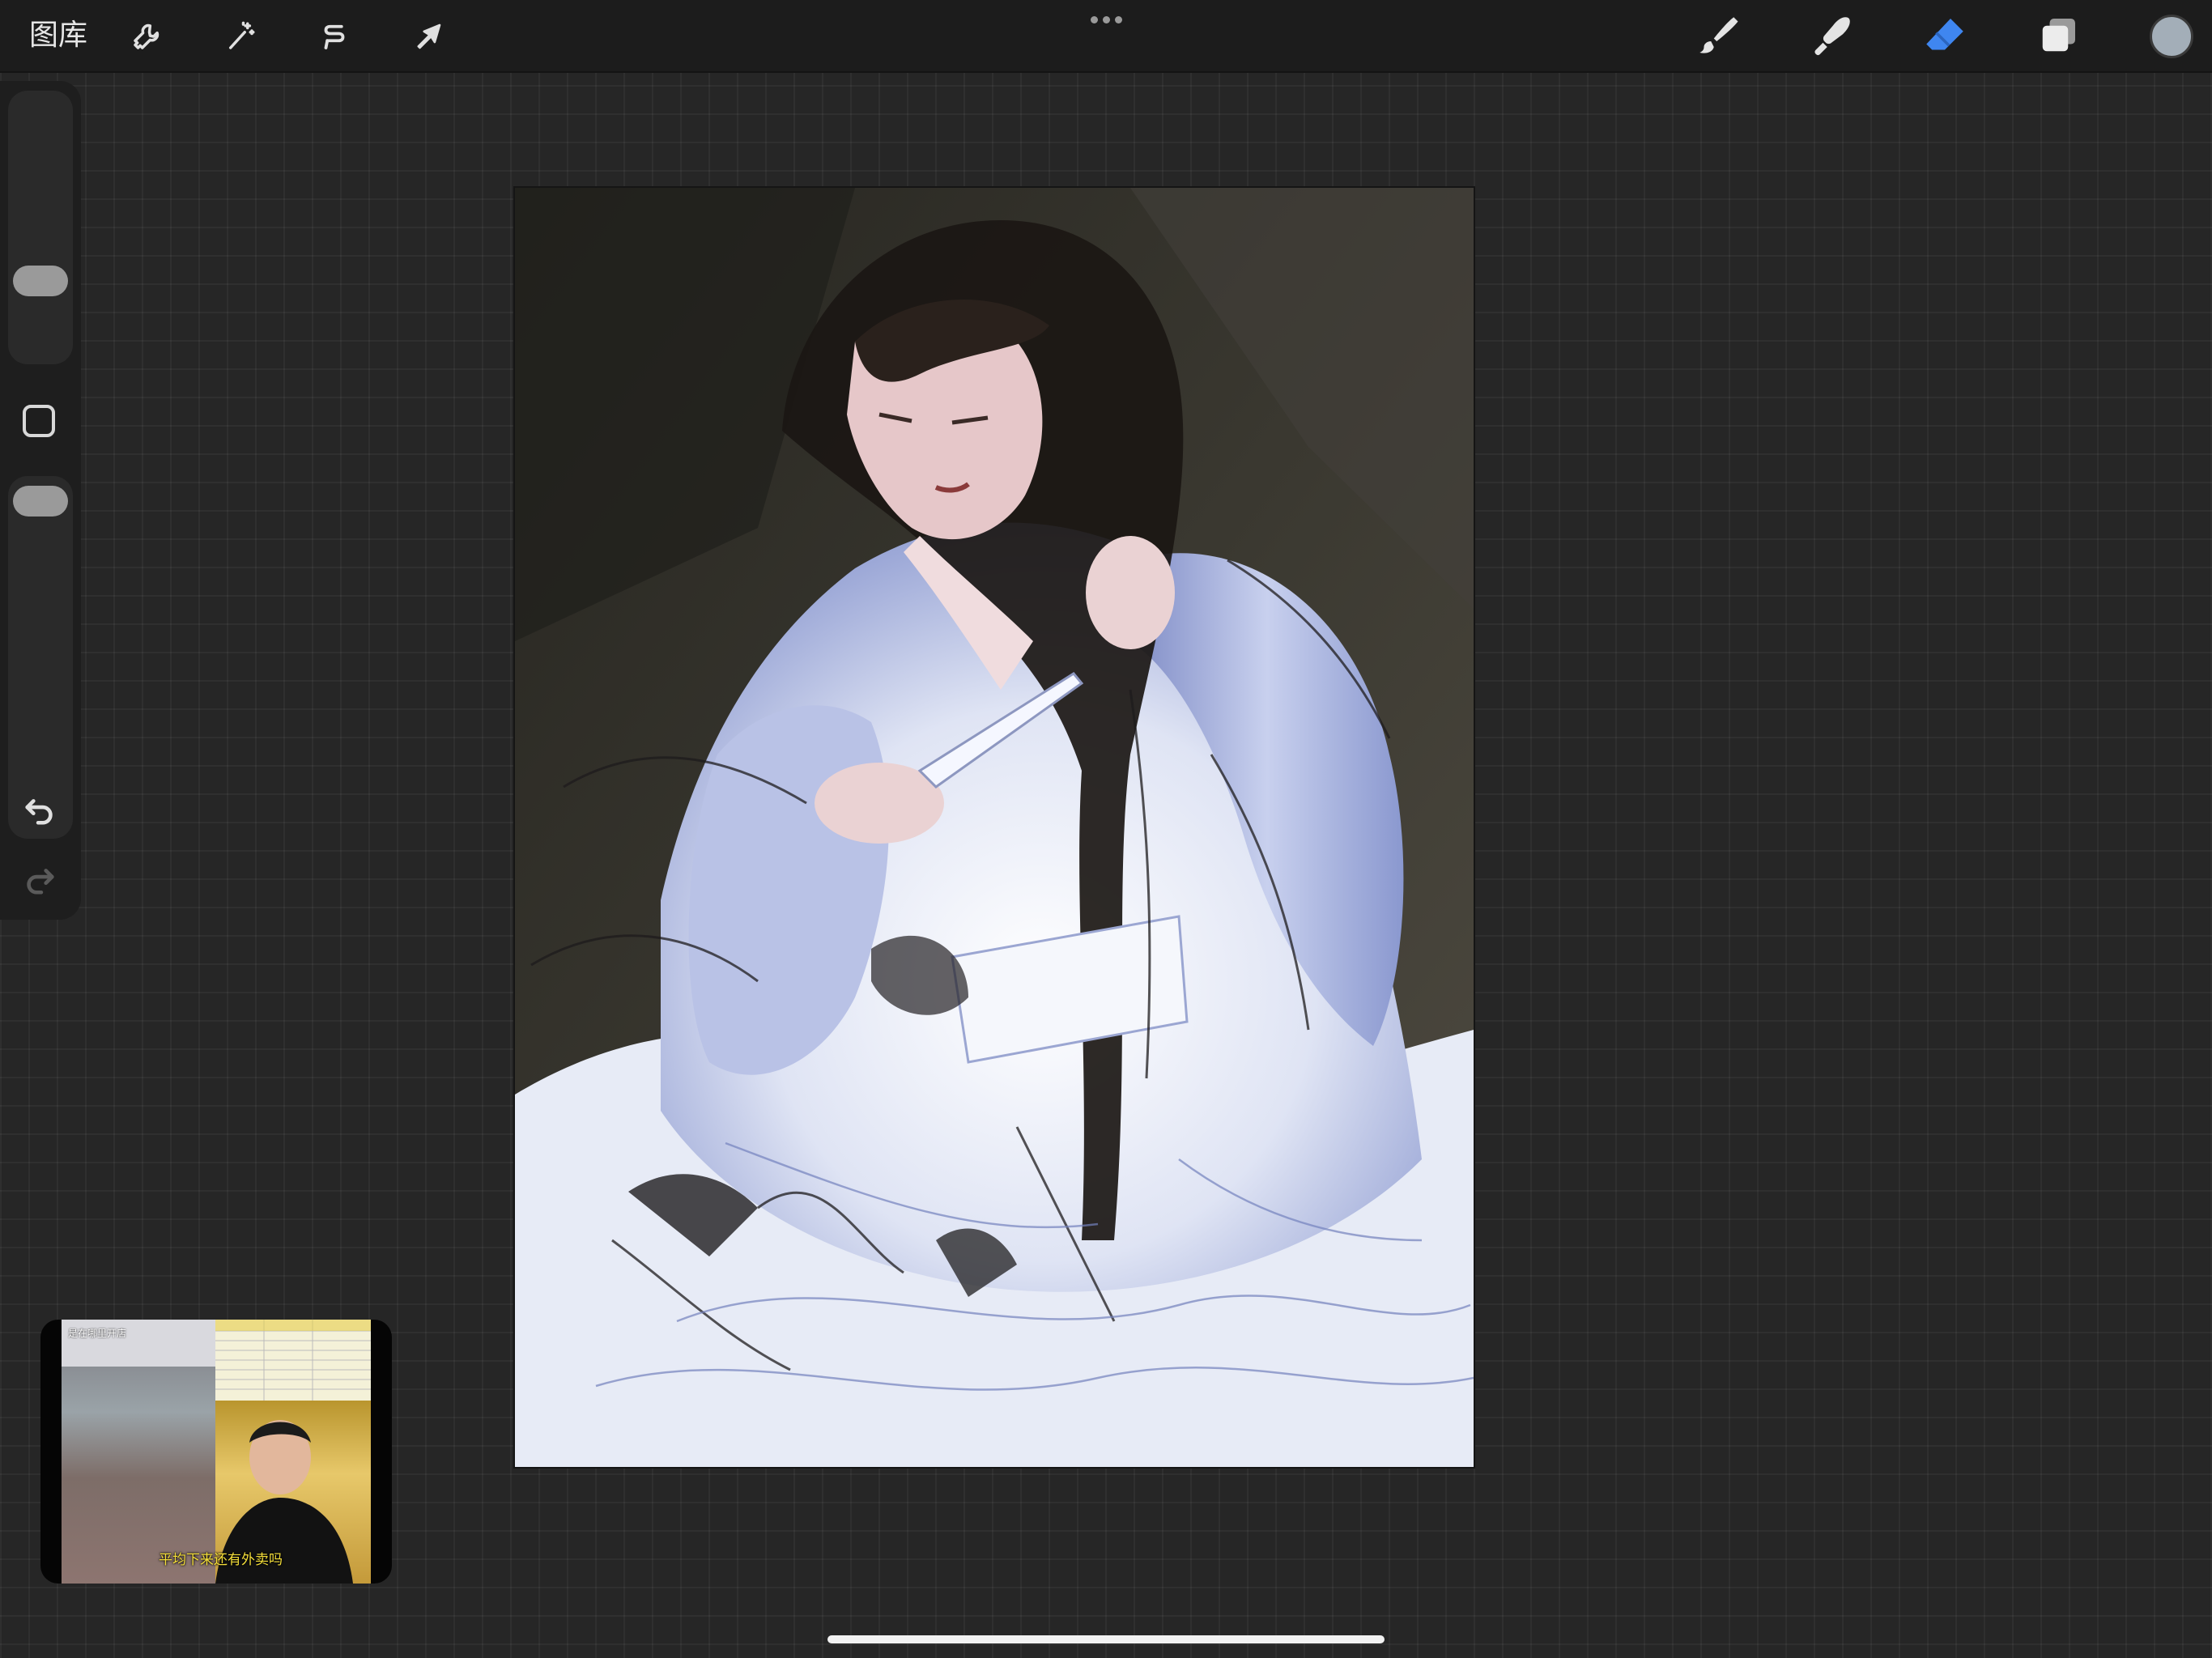 The height and width of the screenshot is (1658, 2212). Describe the element at coordinates (2058, 36) in the screenshot. I see `layers-icon` at that location.